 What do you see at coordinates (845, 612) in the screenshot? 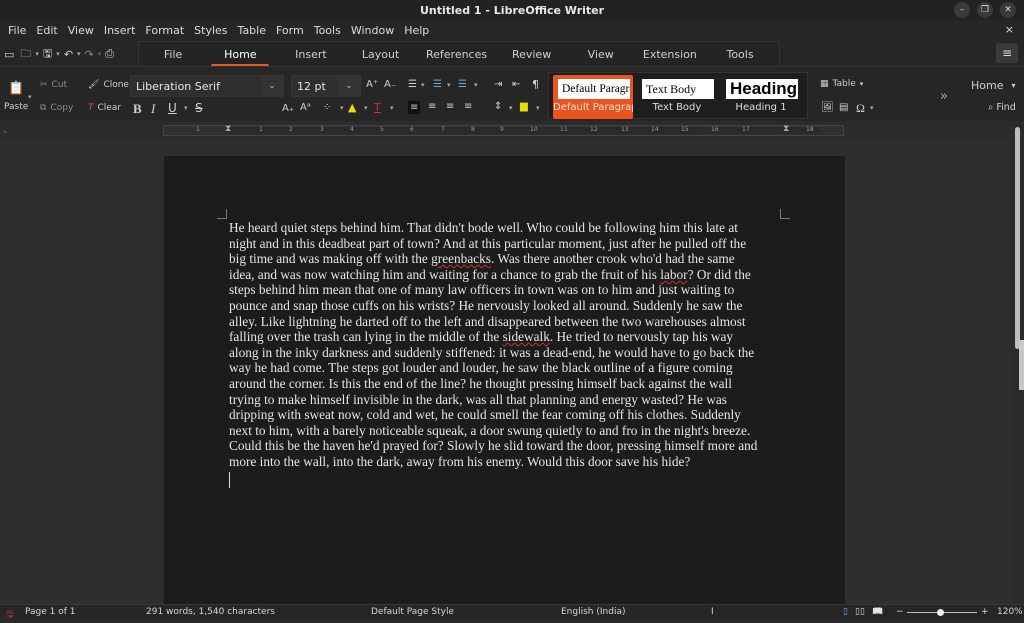
I see `single-page-view-icon: ▯` at bounding box center [845, 612].